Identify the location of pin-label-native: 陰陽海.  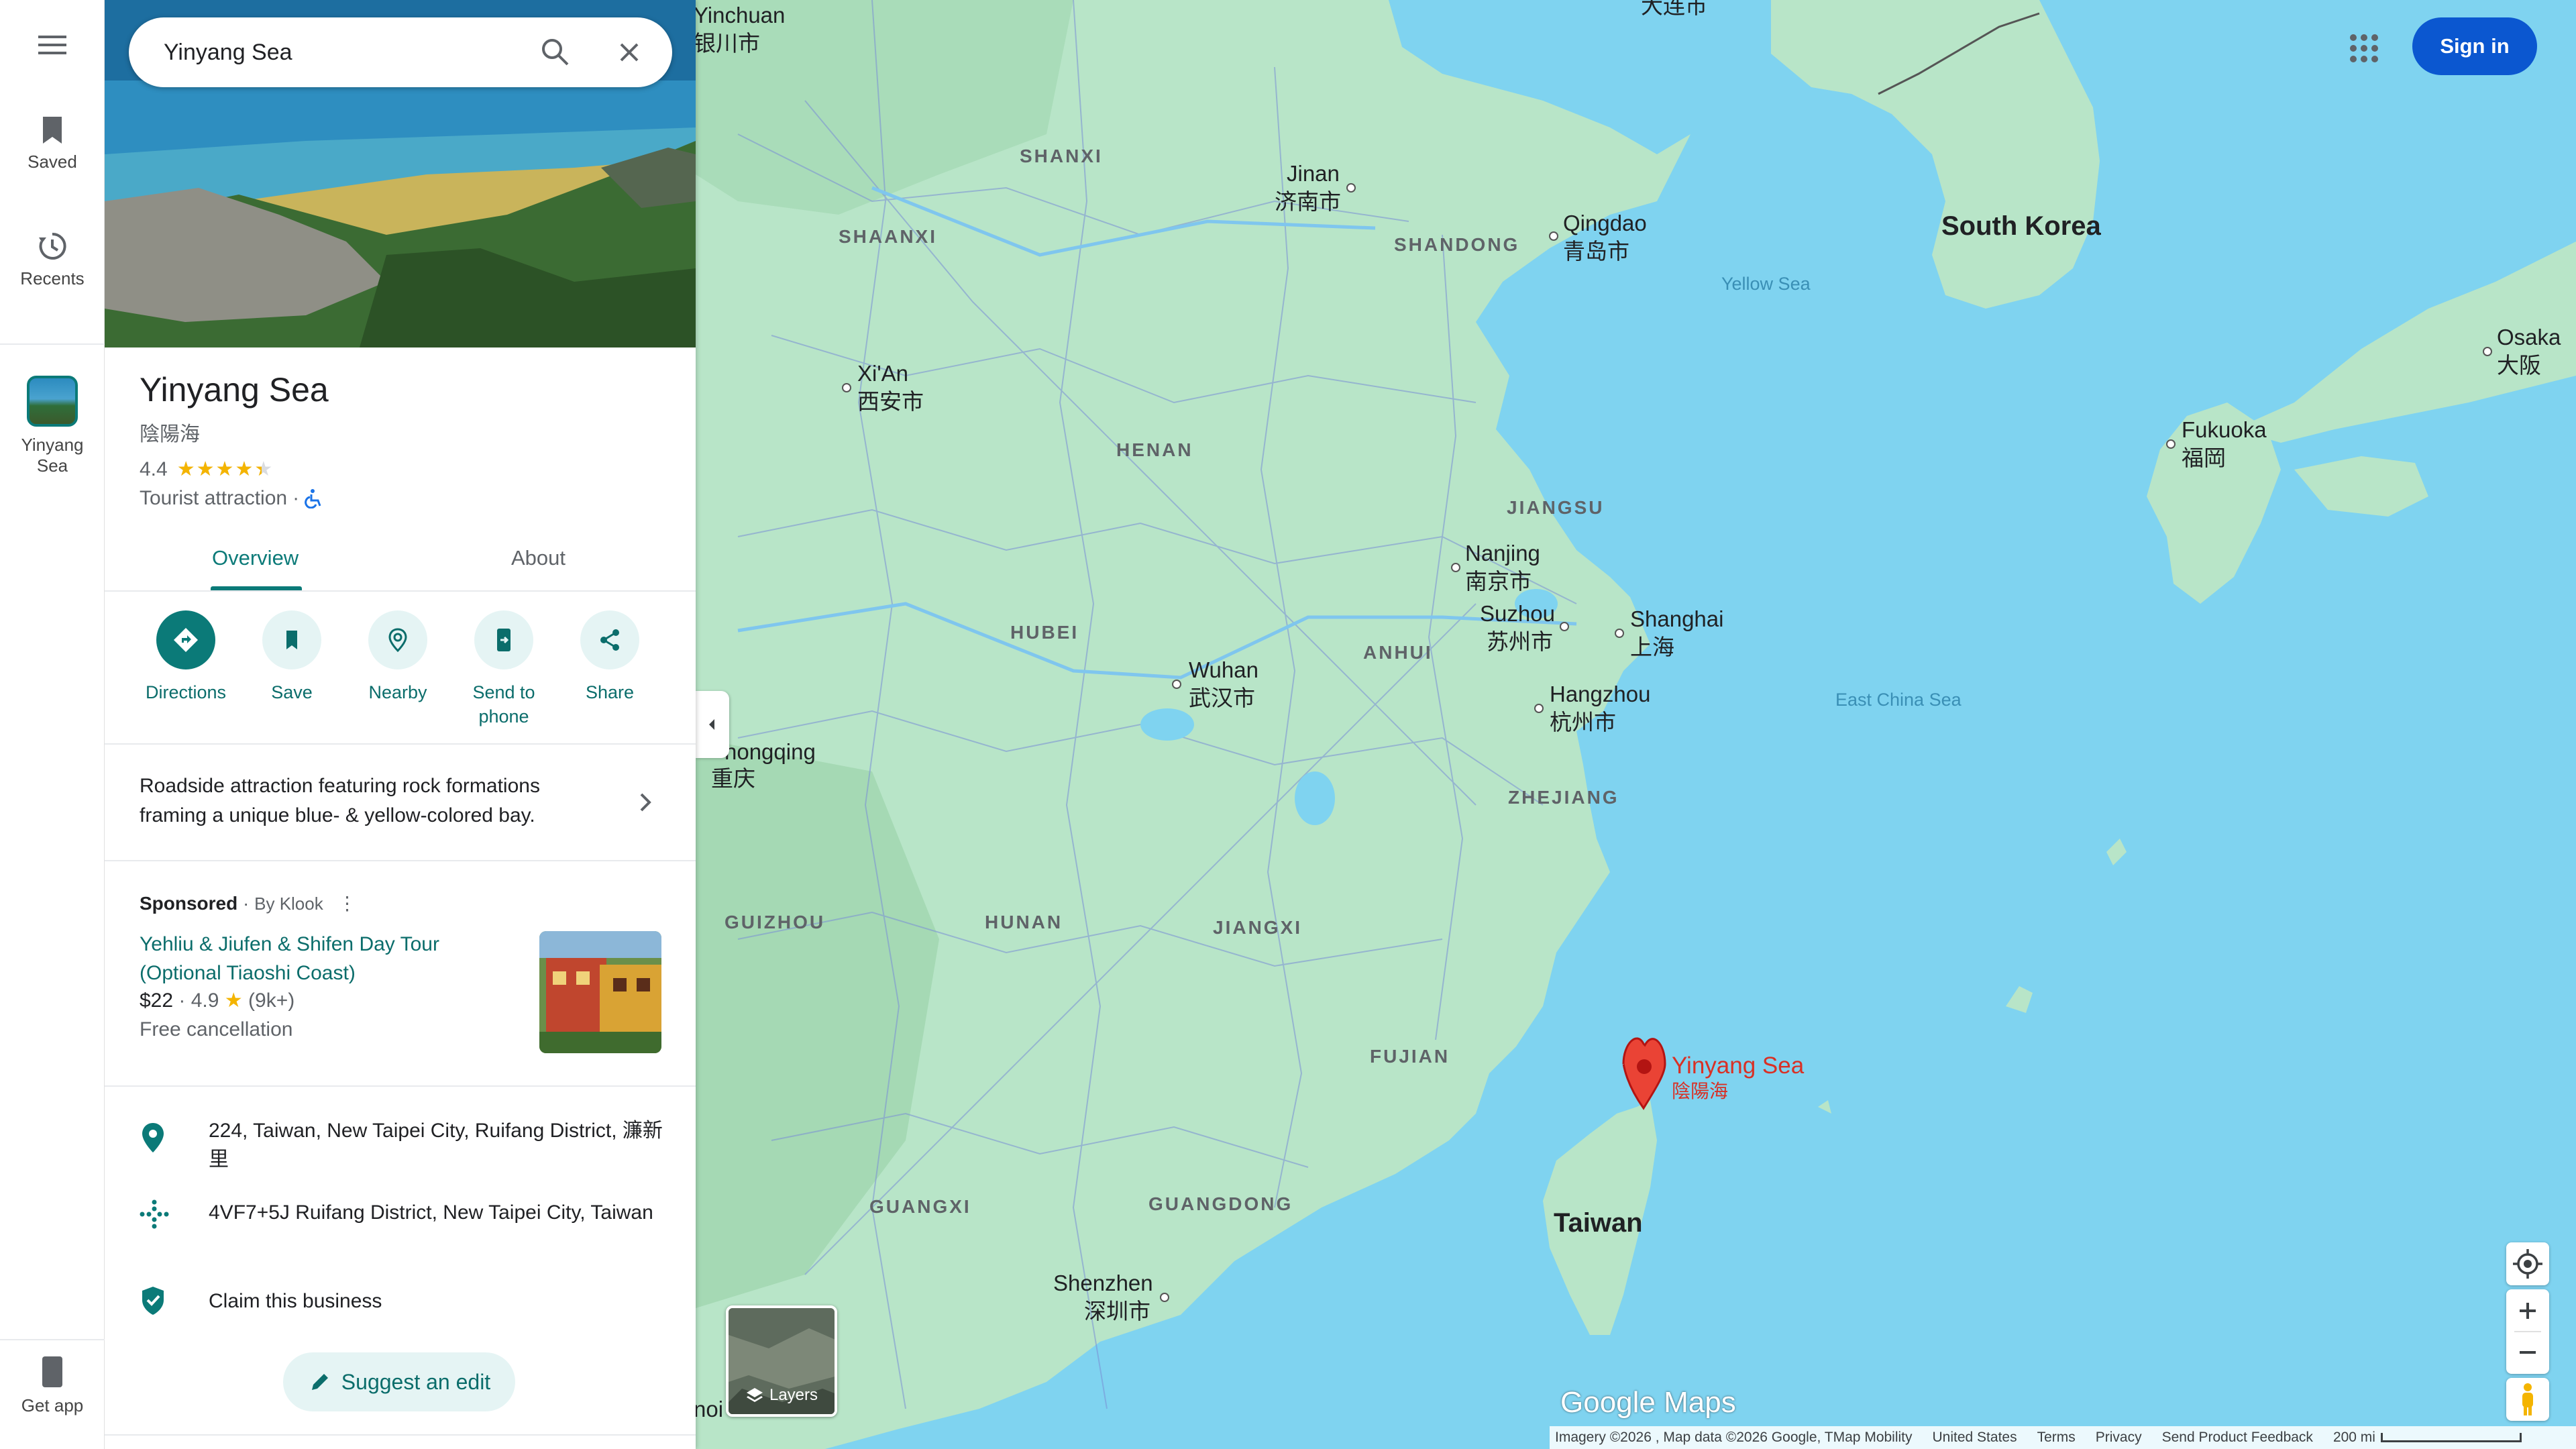
(1700, 1091).